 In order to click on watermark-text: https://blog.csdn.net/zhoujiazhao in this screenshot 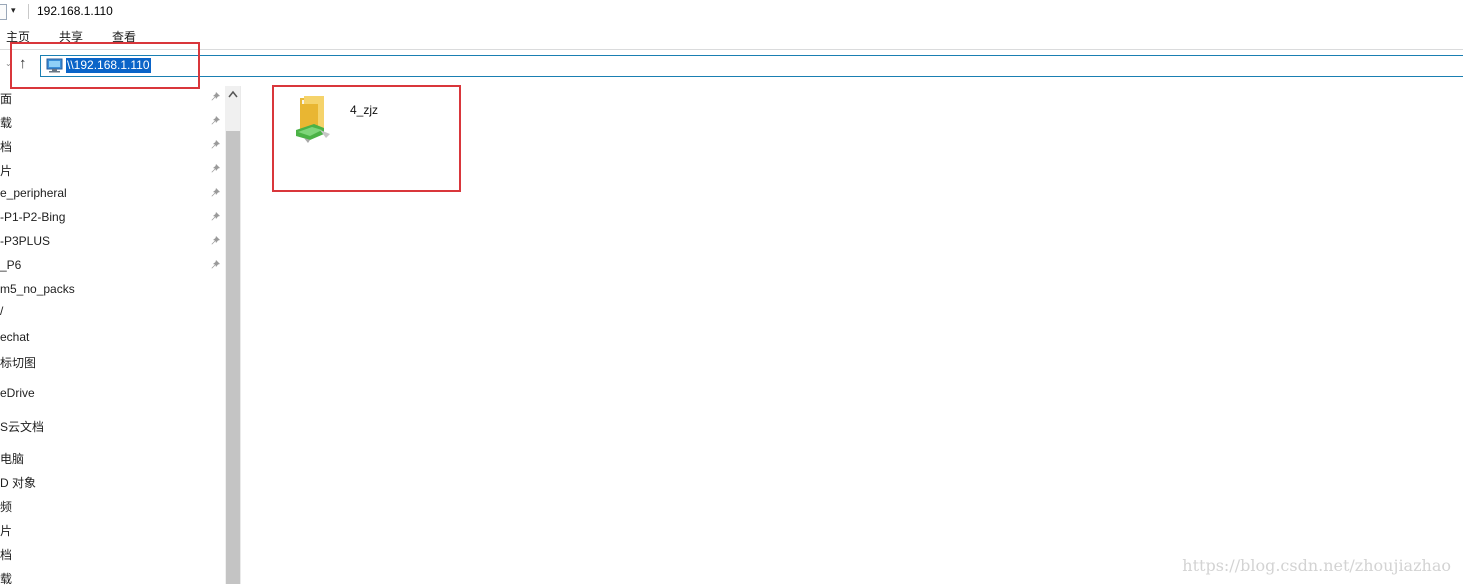, I will do `click(1316, 565)`.